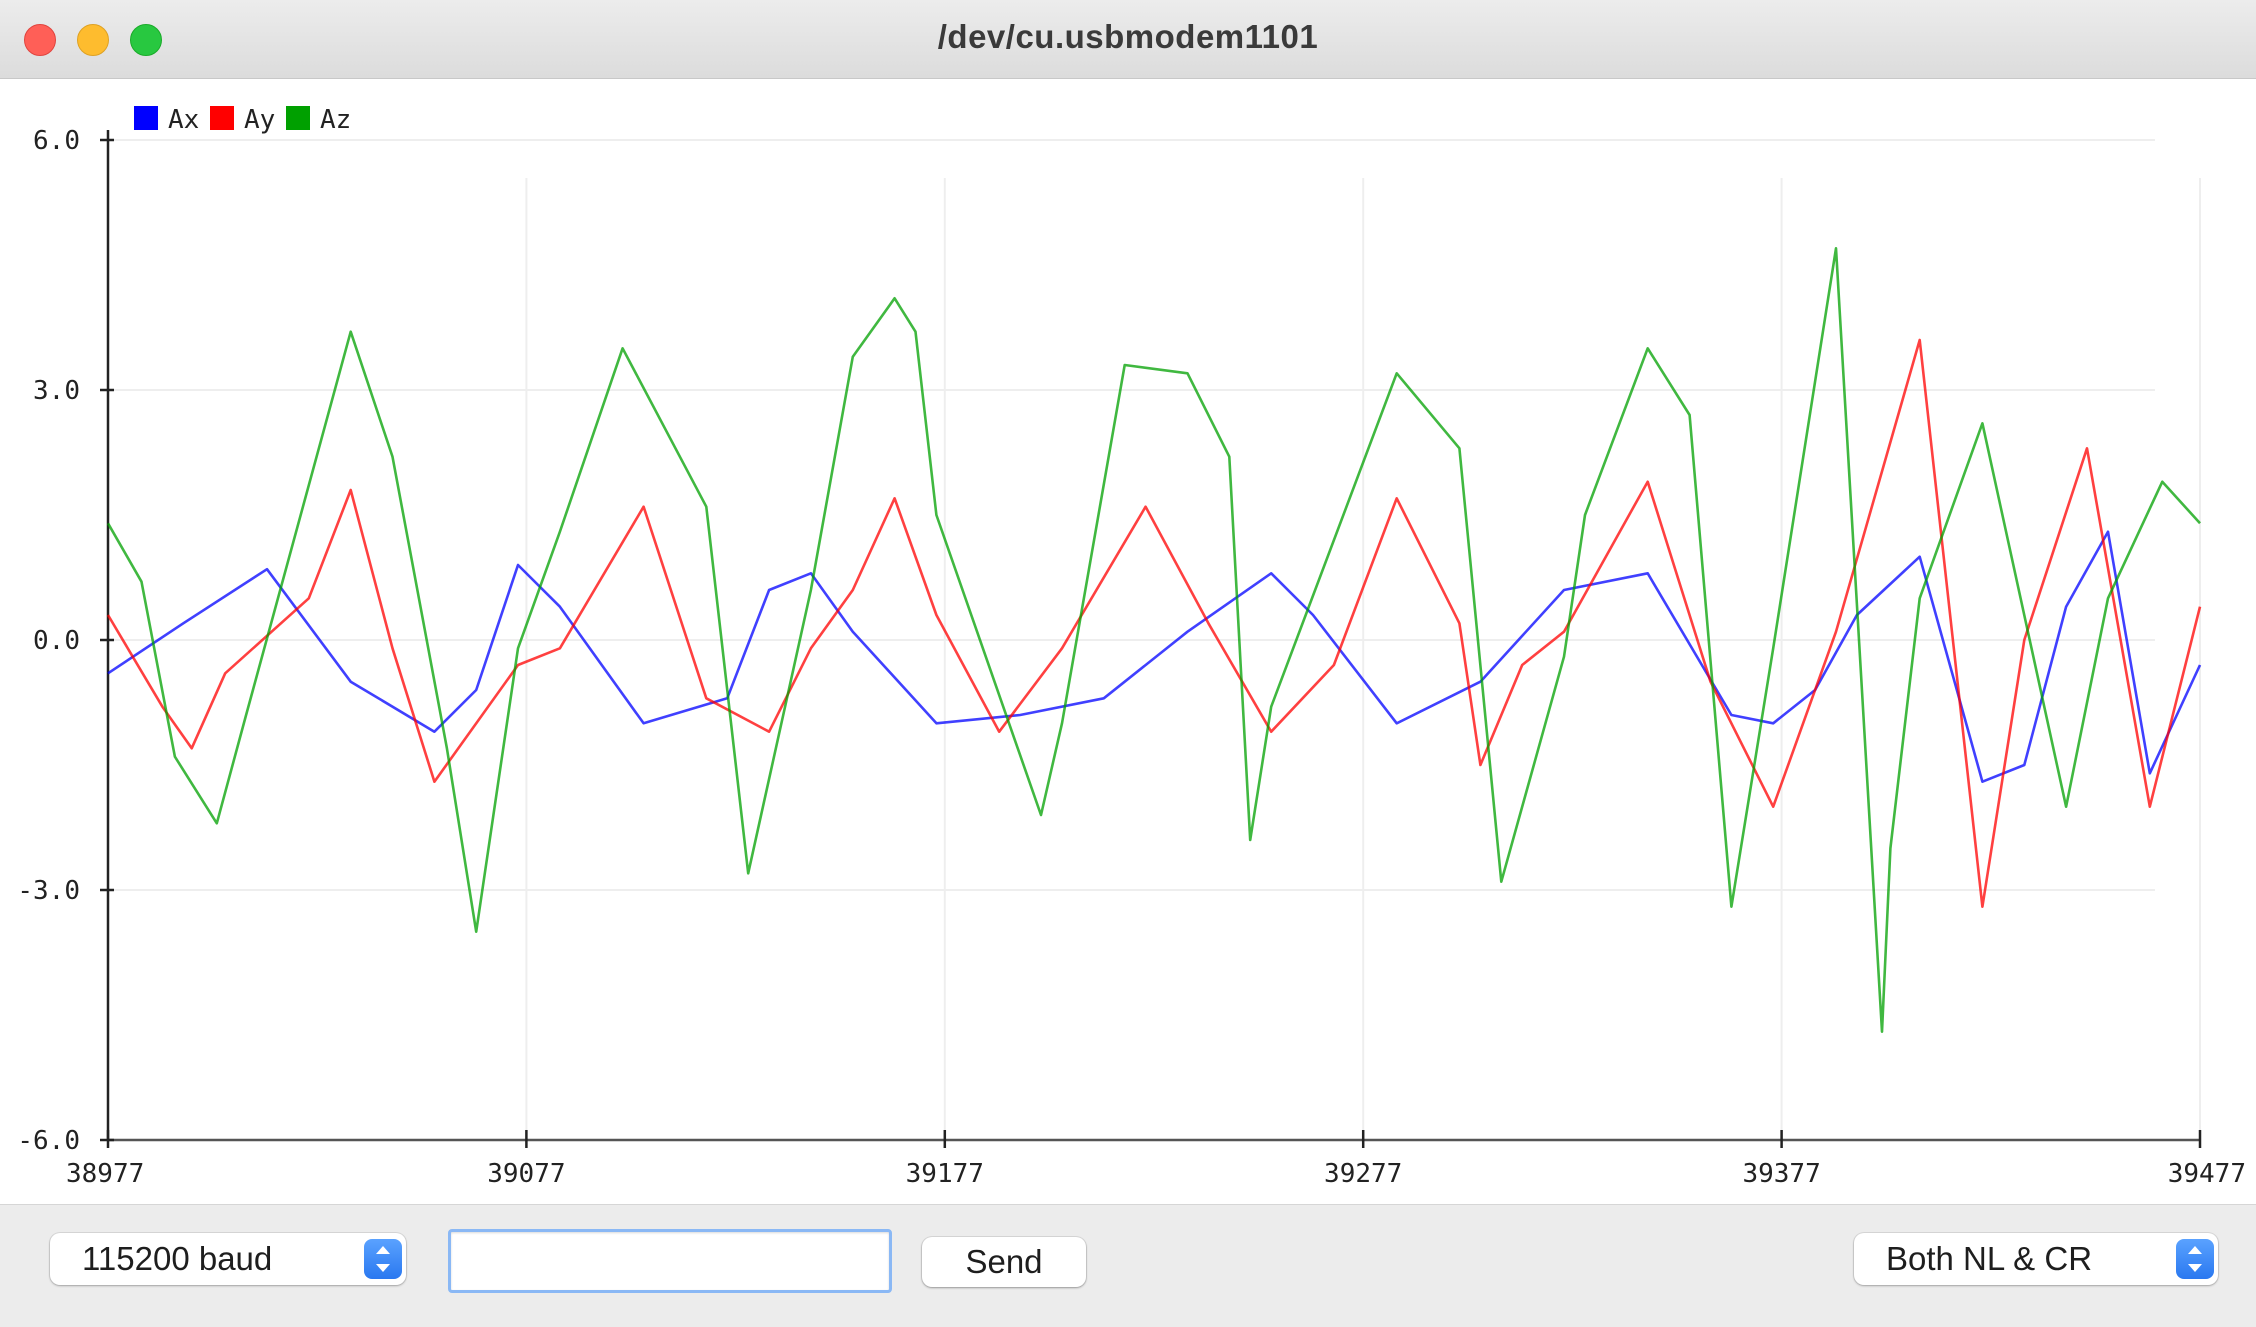 The image size is (2256, 1327). Describe the element at coordinates (1363, 1174) in the screenshot. I see `x-tick-label: 39277` at that location.